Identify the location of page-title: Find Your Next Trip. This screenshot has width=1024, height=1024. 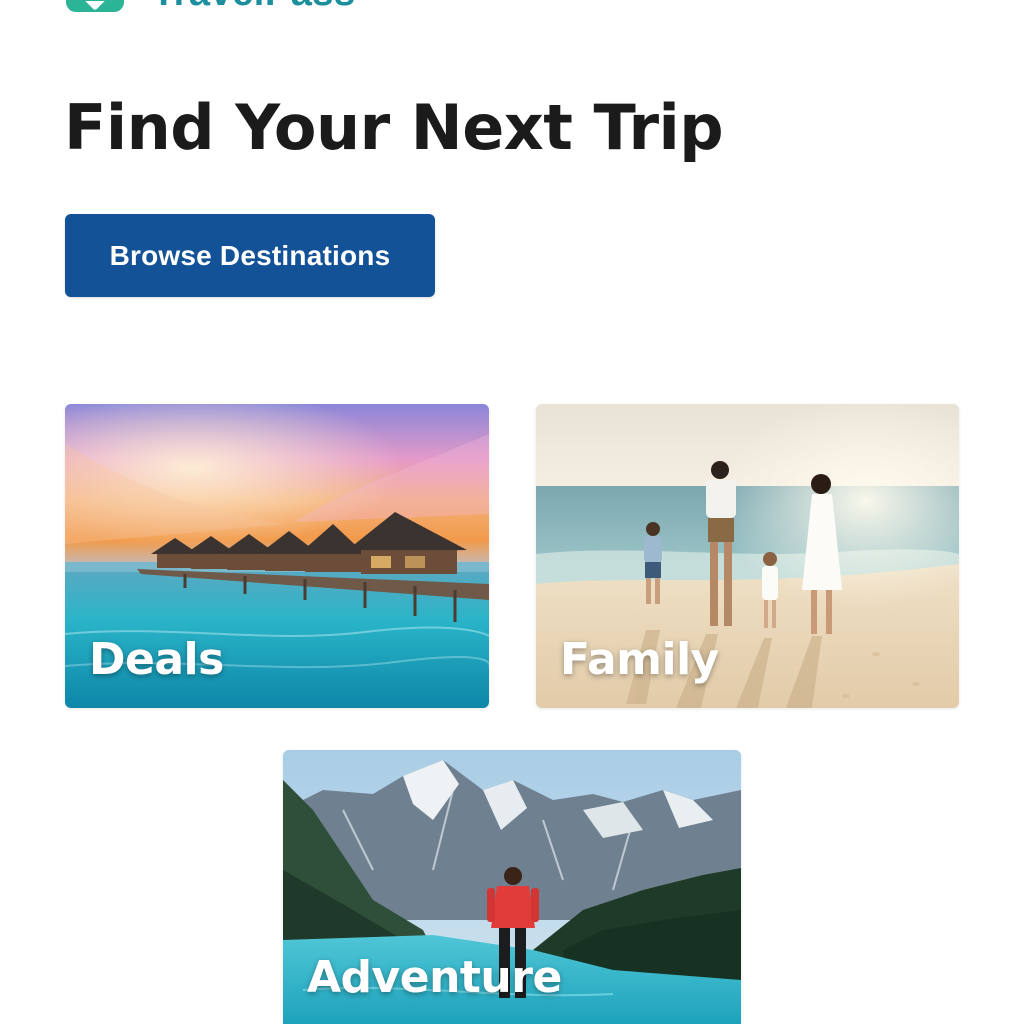
(394, 127).